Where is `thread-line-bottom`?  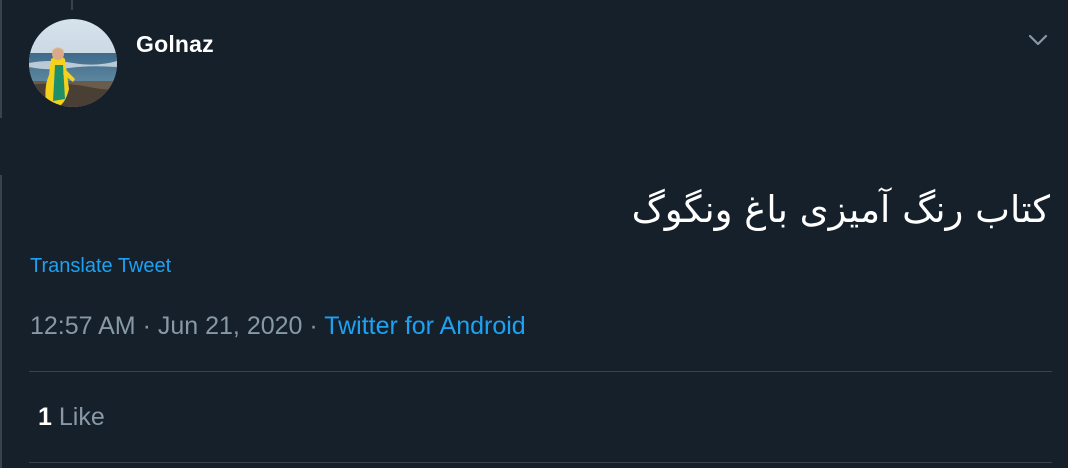 thread-line-bottom is located at coordinates (1, 321).